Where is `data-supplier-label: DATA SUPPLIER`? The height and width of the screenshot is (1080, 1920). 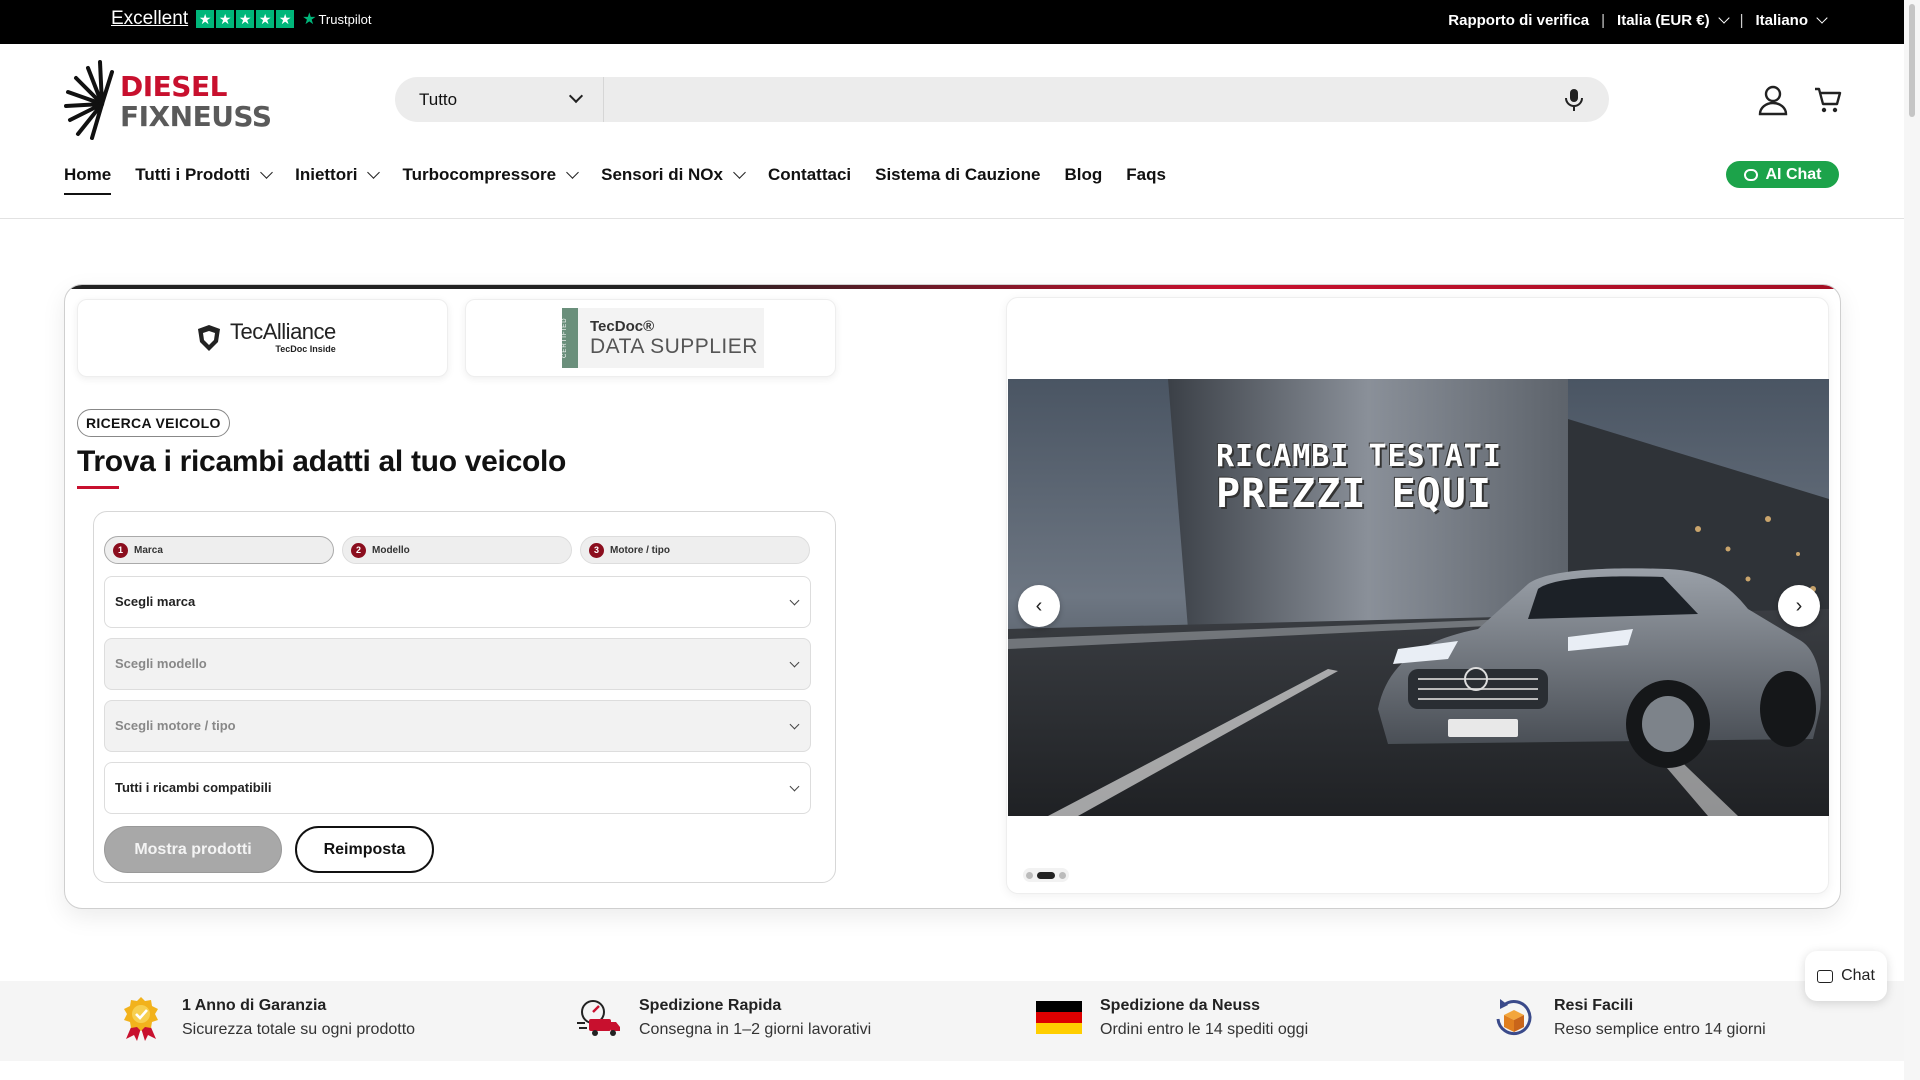
data-supplier-label: DATA SUPPLIER is located at coordinates (674, 346).